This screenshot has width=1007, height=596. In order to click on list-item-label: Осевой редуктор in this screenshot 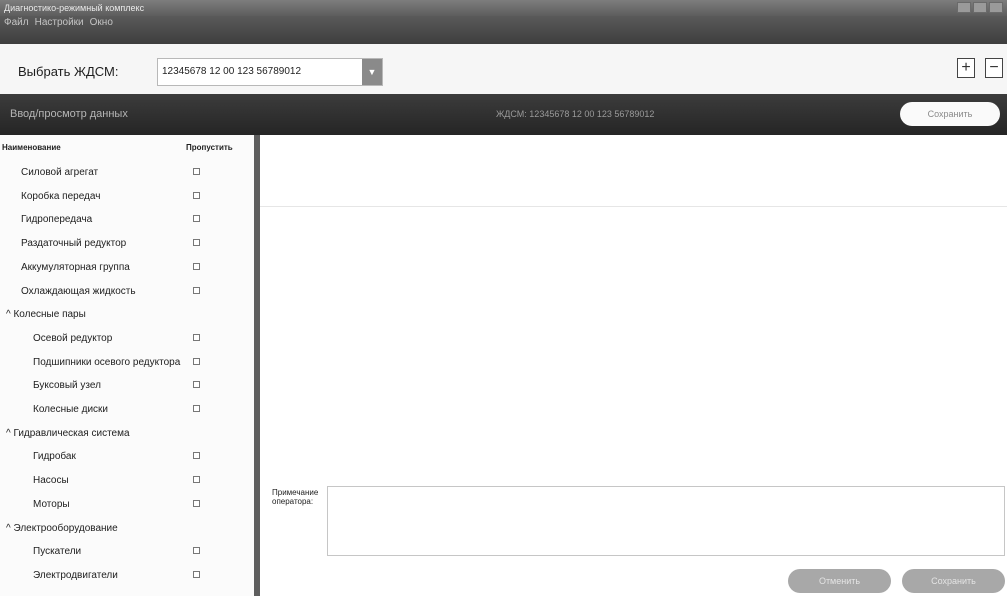, I will do `click(73, 338)`.